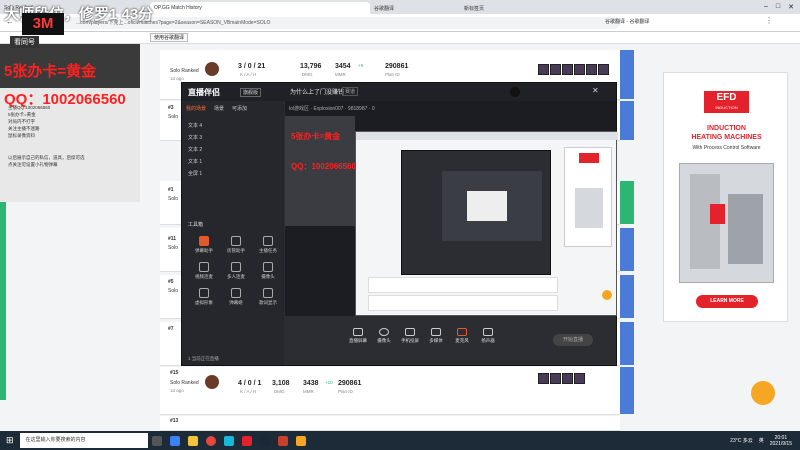 Image resolution: width=800 pixels, height=450 pixels. I want to click on overlay-red-line-2: QQ：1002066560, so click(65, 99).